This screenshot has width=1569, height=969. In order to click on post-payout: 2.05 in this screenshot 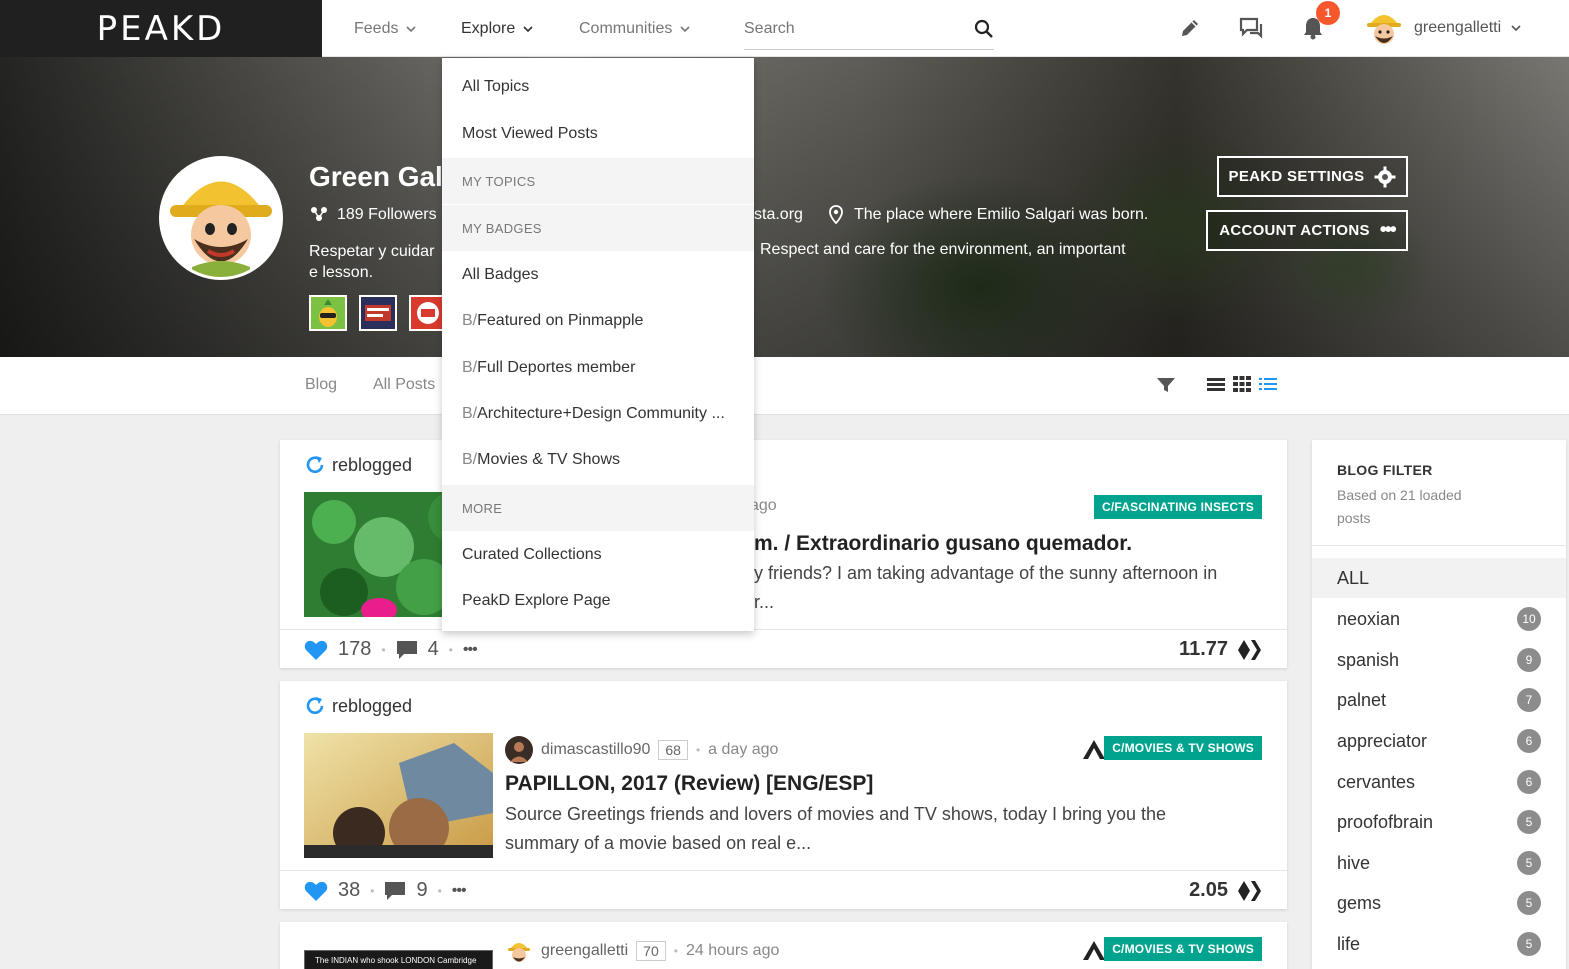, I will do `click(1225, 890)`.